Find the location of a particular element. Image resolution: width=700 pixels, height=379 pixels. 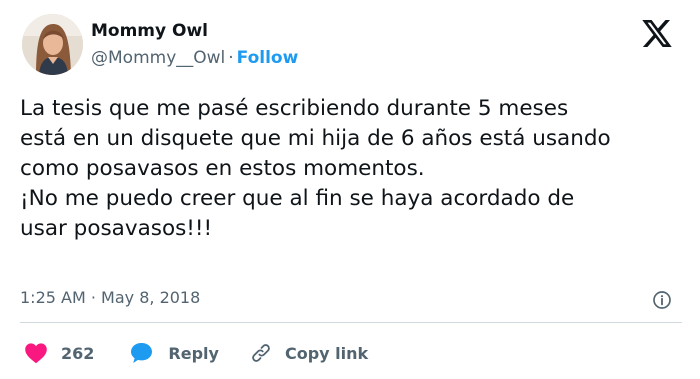

tweet-time: 1:25 AM is located at coordinates (53, 297).